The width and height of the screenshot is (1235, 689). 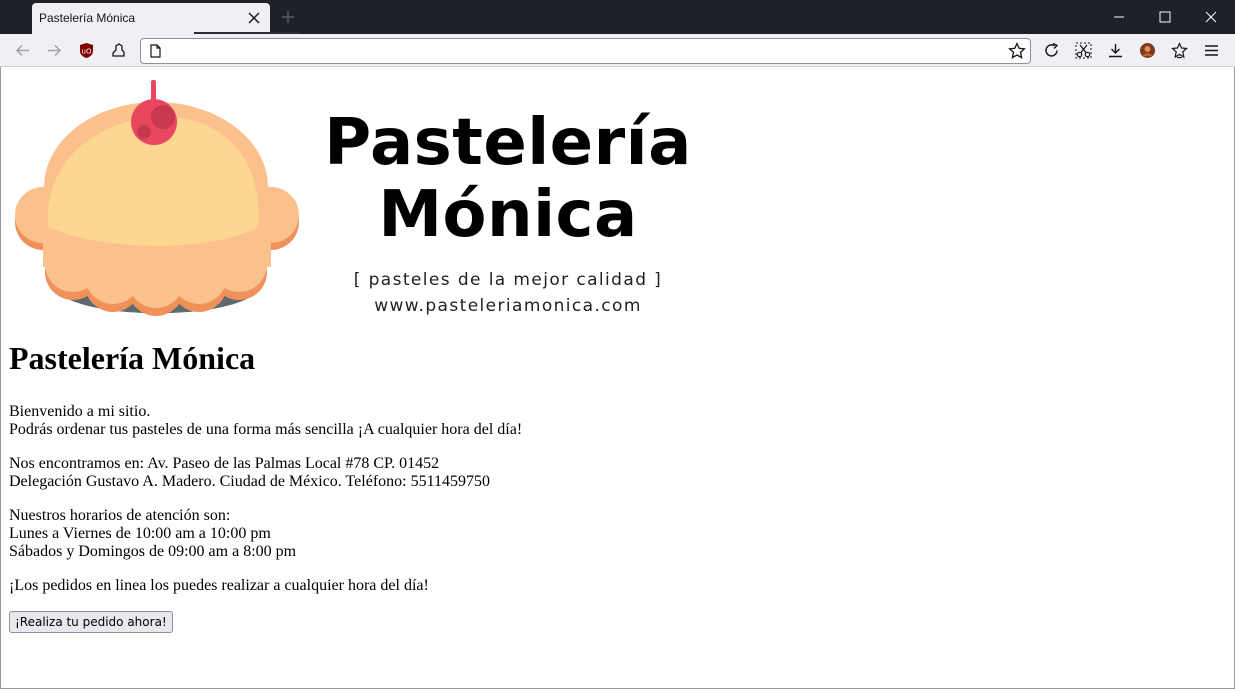 What do you see at coordinates (132, 358) in the screenshot?
I see `page-title: Pastelería Mónica` at bounding box center [132, 358].